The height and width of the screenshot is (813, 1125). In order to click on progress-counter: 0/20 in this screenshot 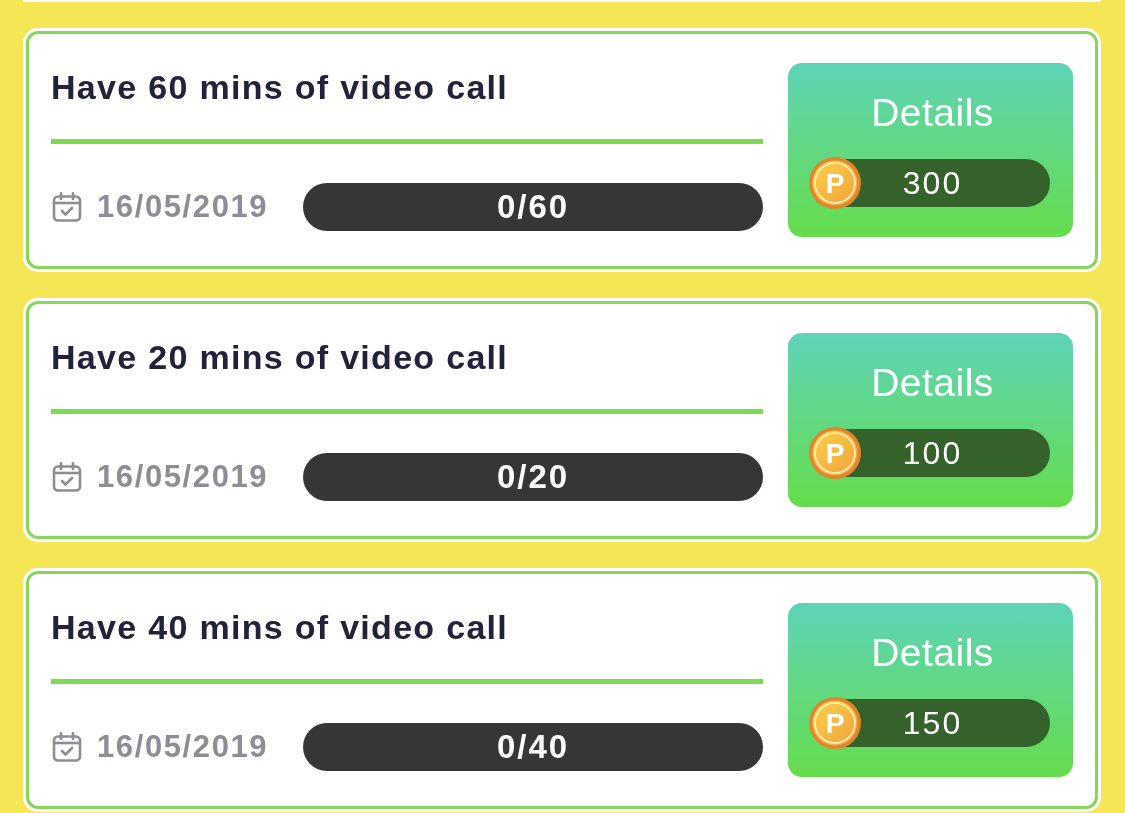, I will do `click(533, 477)`.